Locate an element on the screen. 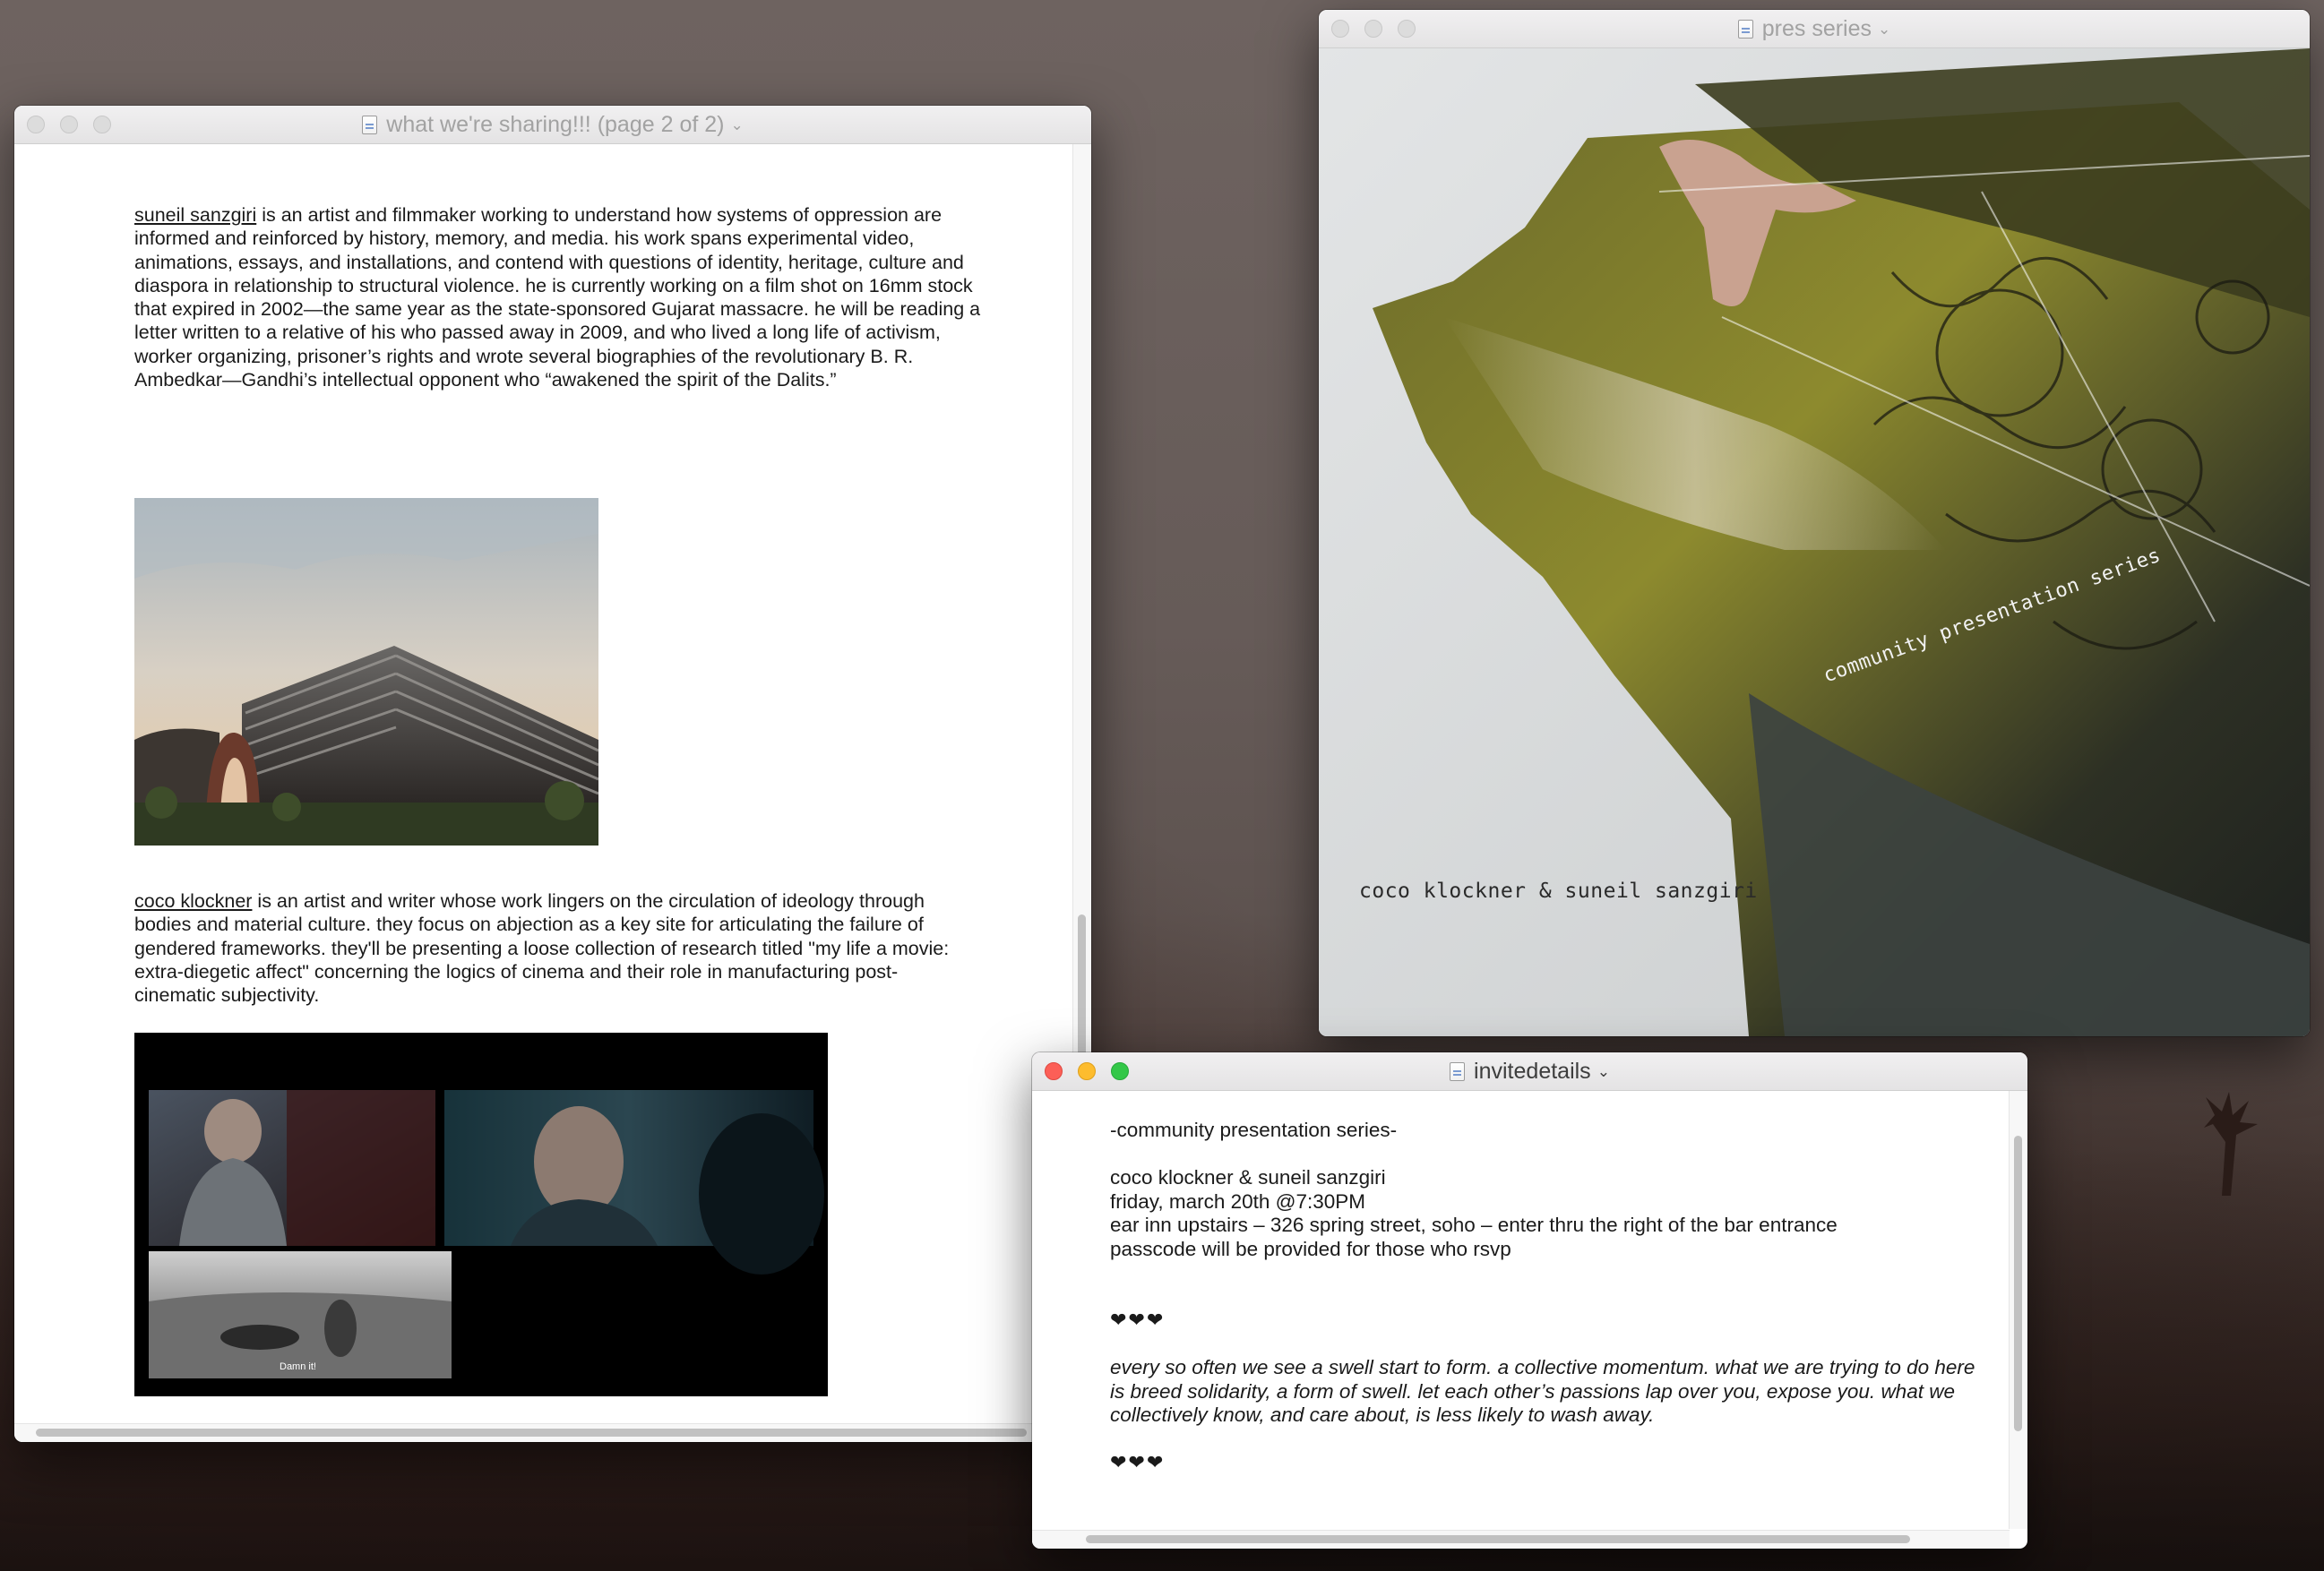  window-title-text: what we're sharing!!! (page 2 of 2) is located at coordinates (555, 124).